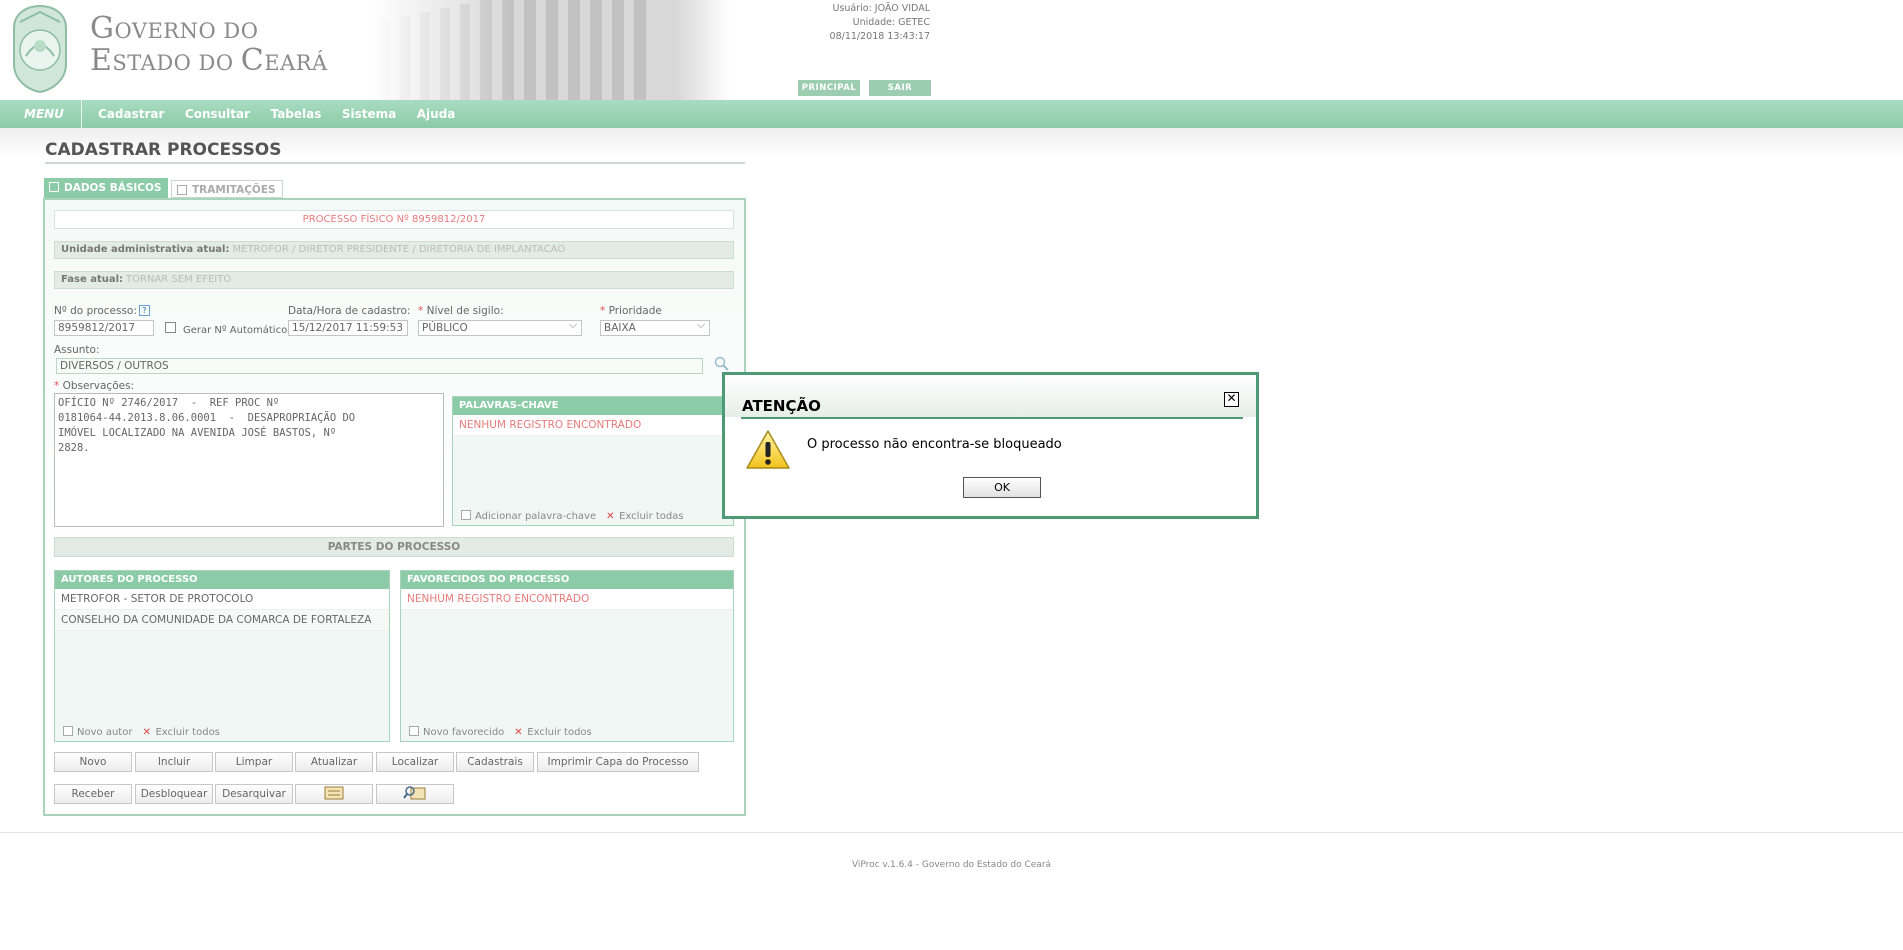 The image size is (1903, 950). I want to click on menu-item-cadastrar: Cadastrar, so click(131, 114).